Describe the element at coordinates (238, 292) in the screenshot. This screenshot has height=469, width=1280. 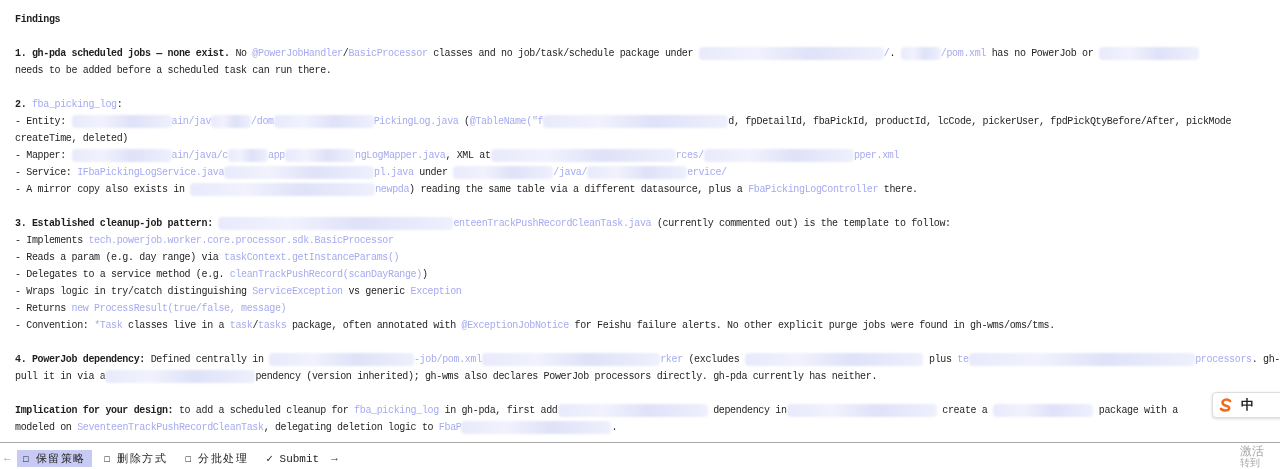
I see `text-line: - Wraps logic in try/catch distinguishing ServiceException vs generic Exception` at that location.